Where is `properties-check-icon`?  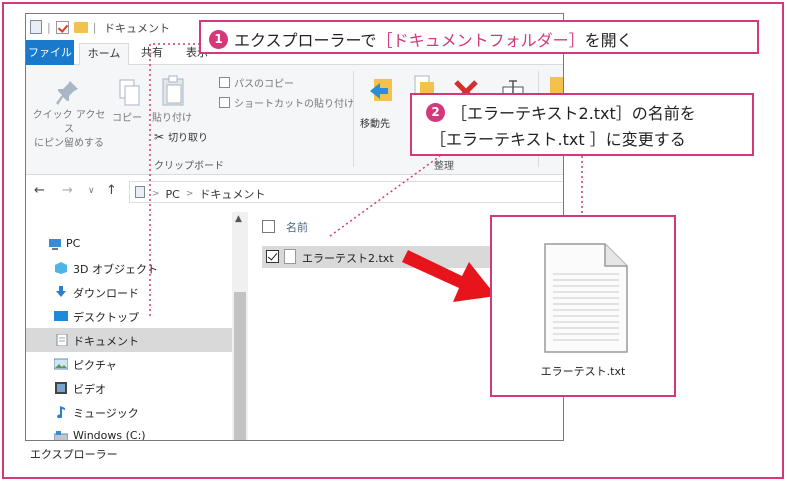
properties-check-icon is located at coordinates (62, 27).